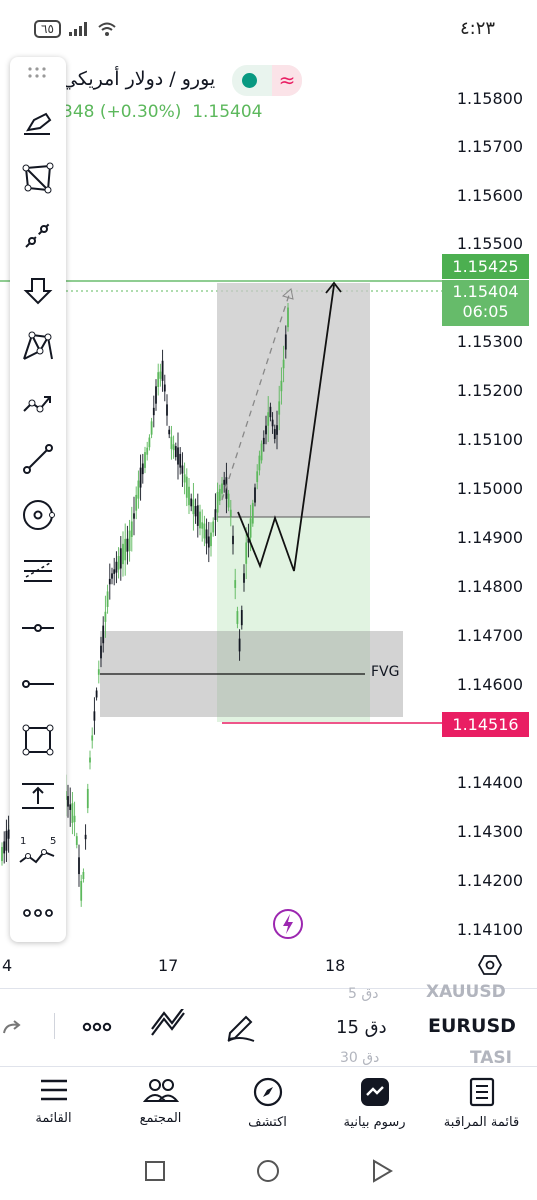 The height and width of the screenshot is (1200, 537). I want to click on elliott-wave-icon: 15, so click(38, 852).